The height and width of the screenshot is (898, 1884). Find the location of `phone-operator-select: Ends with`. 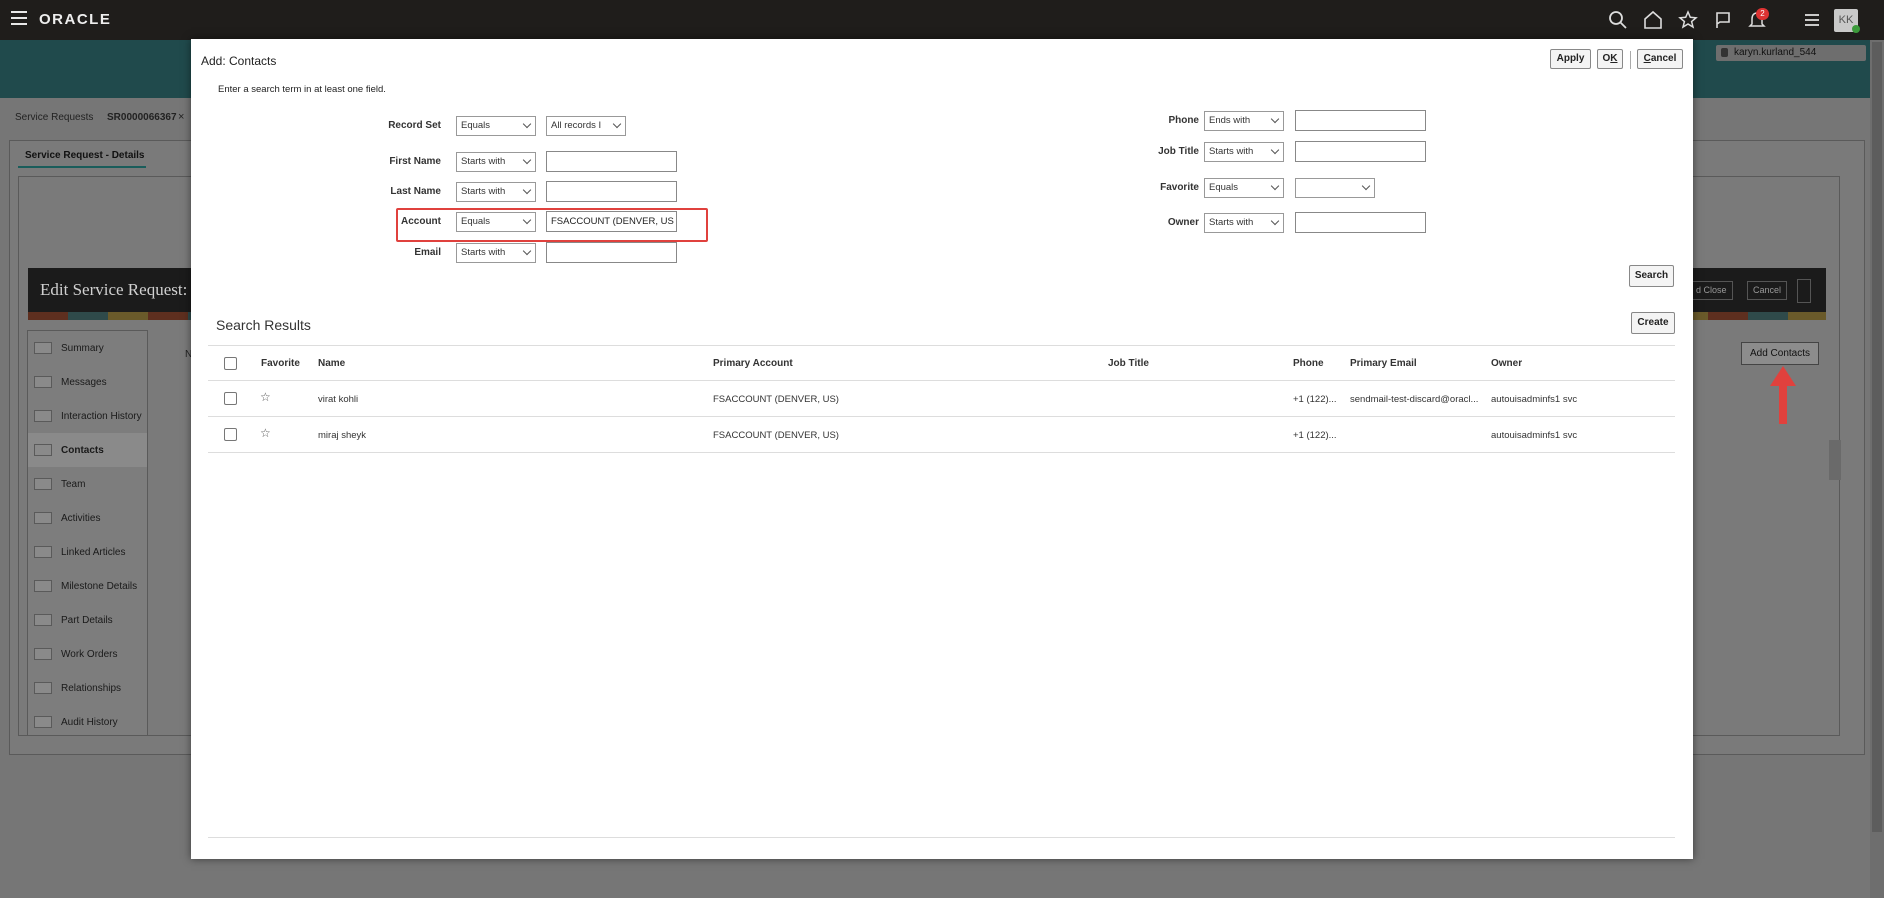

phone-operator-select: Ends with is located at coordinates (1244, 121).